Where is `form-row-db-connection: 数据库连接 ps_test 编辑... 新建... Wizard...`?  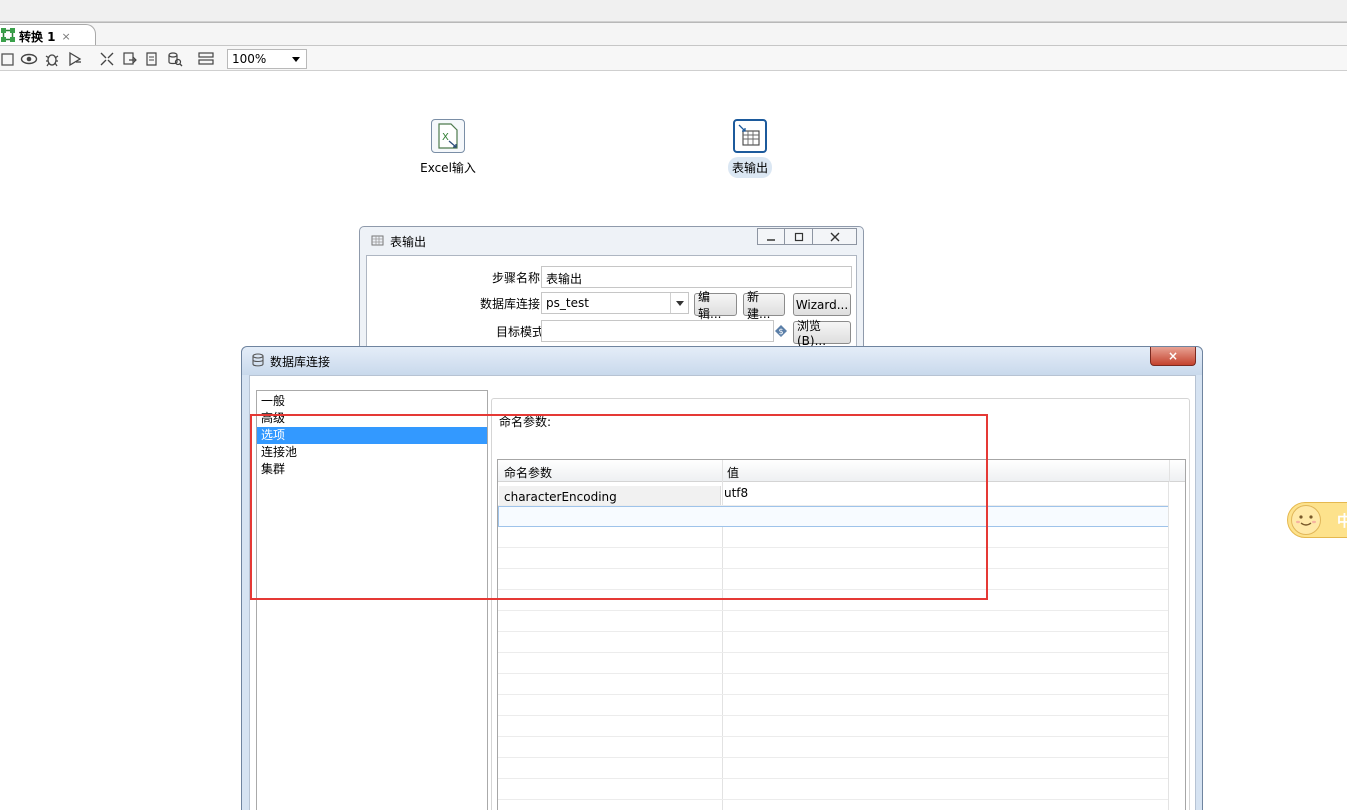
form-row-db-connection: 数据库连接 ps_test 编辑... 新建... Wizard... is located at coordinates (612, 305).